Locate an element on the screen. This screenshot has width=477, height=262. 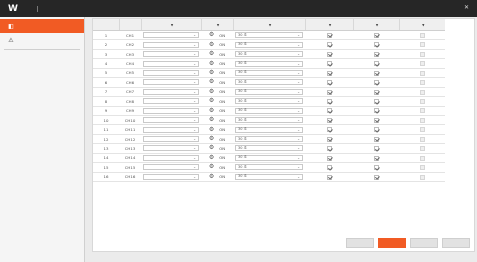
close-icon: ✕ is located at coordinates (466, 7).